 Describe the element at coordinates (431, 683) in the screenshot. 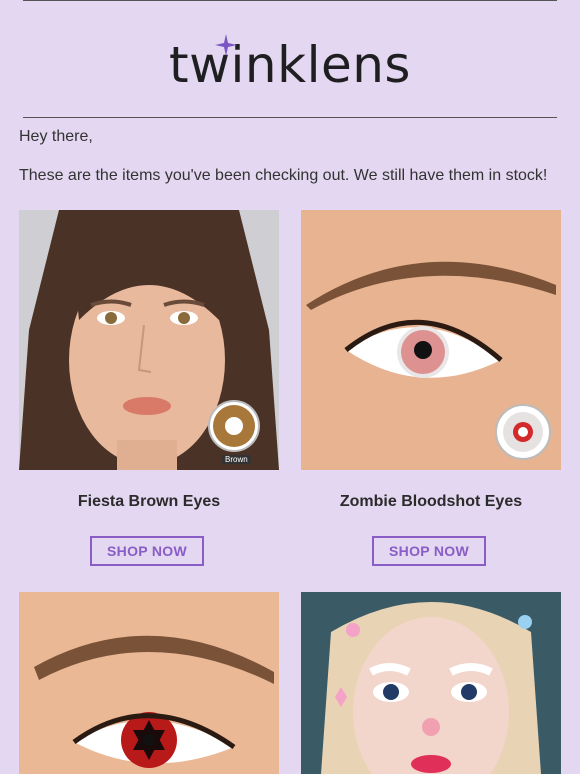

I see `product-image-kawaii` at that location.